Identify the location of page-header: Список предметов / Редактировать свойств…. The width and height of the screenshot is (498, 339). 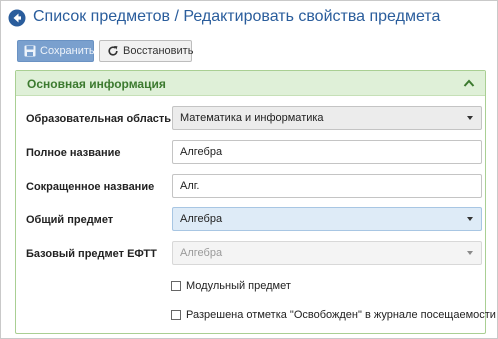
(249, 18).